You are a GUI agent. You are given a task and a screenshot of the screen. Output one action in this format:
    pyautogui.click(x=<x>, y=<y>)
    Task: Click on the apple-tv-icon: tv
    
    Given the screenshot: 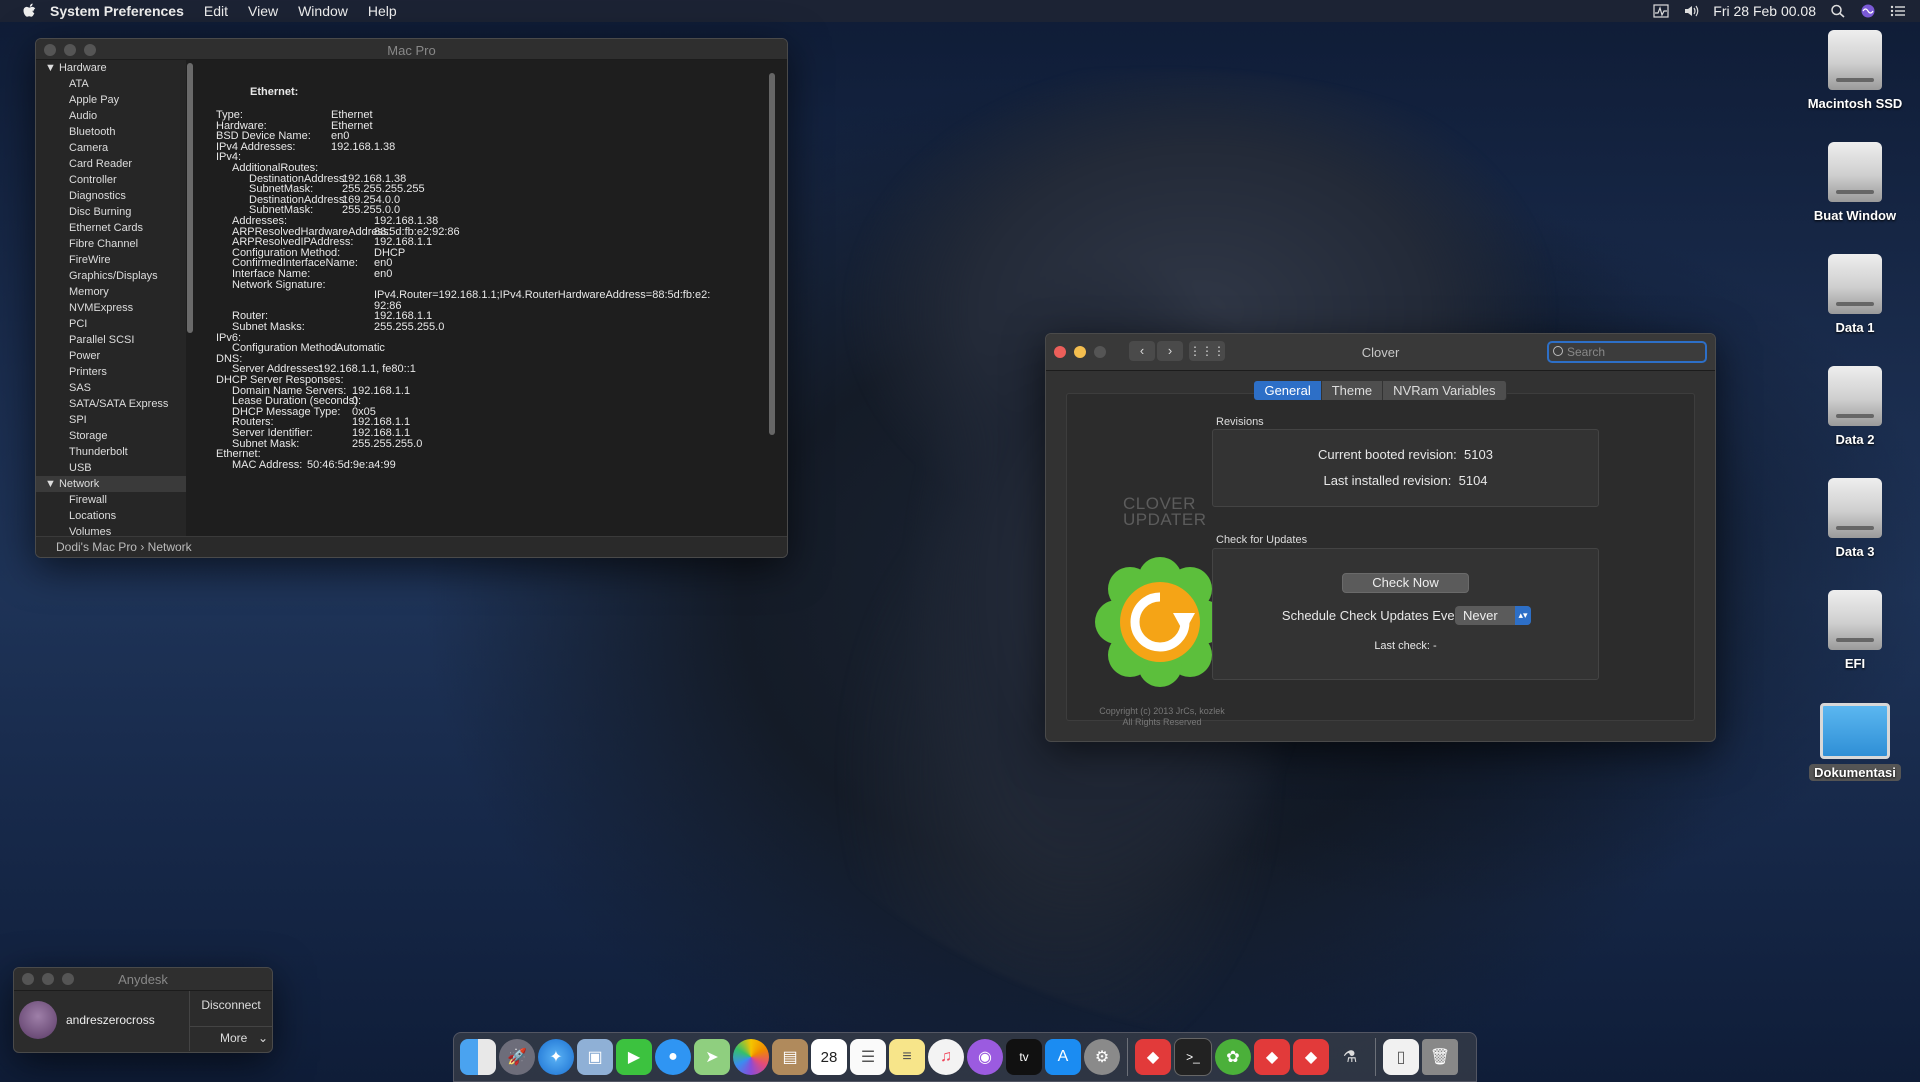 What is the action you would take?
    pyautogui.click(x=1024, y=1057)
    